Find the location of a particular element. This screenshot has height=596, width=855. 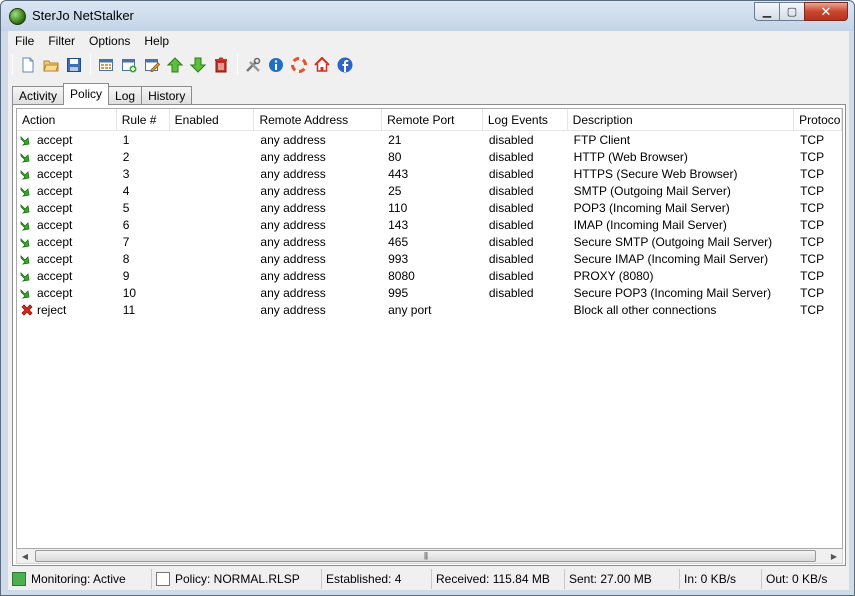

title-bar: SterJo NetStalker ▁ ▢ ✕ is located at coordinates (427, 16).